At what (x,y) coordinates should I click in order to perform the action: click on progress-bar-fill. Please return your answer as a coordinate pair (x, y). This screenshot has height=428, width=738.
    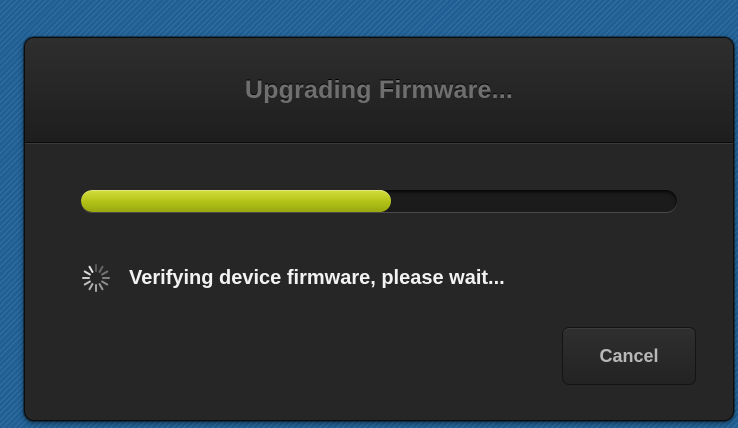
    Looking at the image, I should click on (236, 201).